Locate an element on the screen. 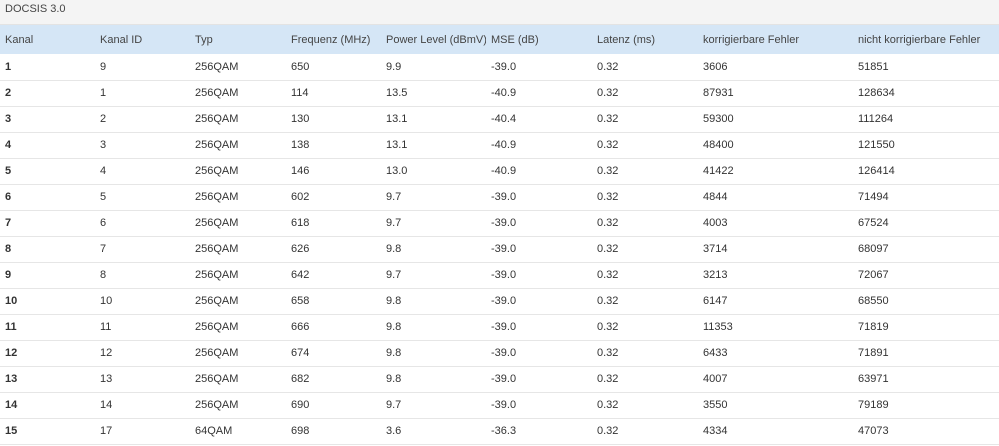 The height and width of the screenshot is (446, 999). cell-kanal-id: 14 is located at coordinates (106, 405).